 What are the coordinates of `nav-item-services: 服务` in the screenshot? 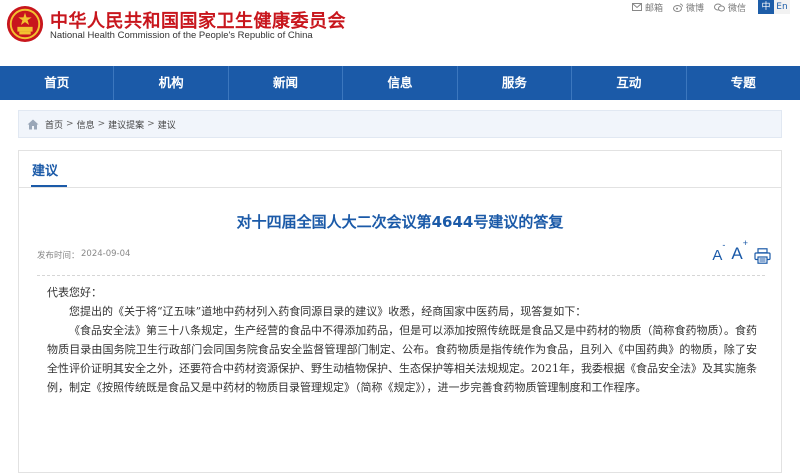 It's located at (515, 83).